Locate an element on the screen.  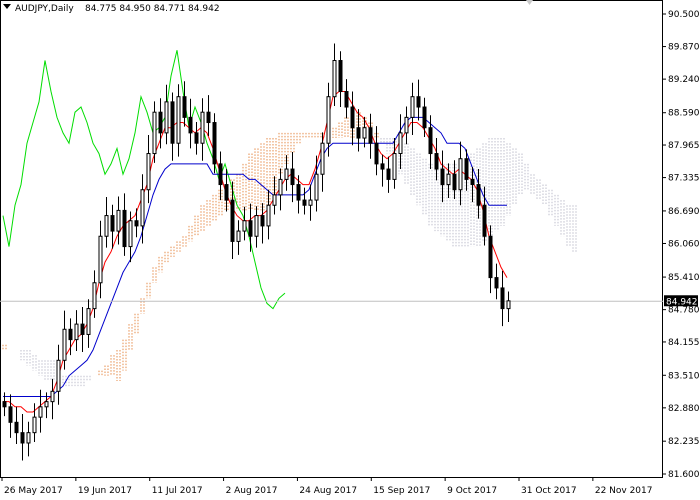
y-tick-label: 88.590 is located at coordinates (684, 114).